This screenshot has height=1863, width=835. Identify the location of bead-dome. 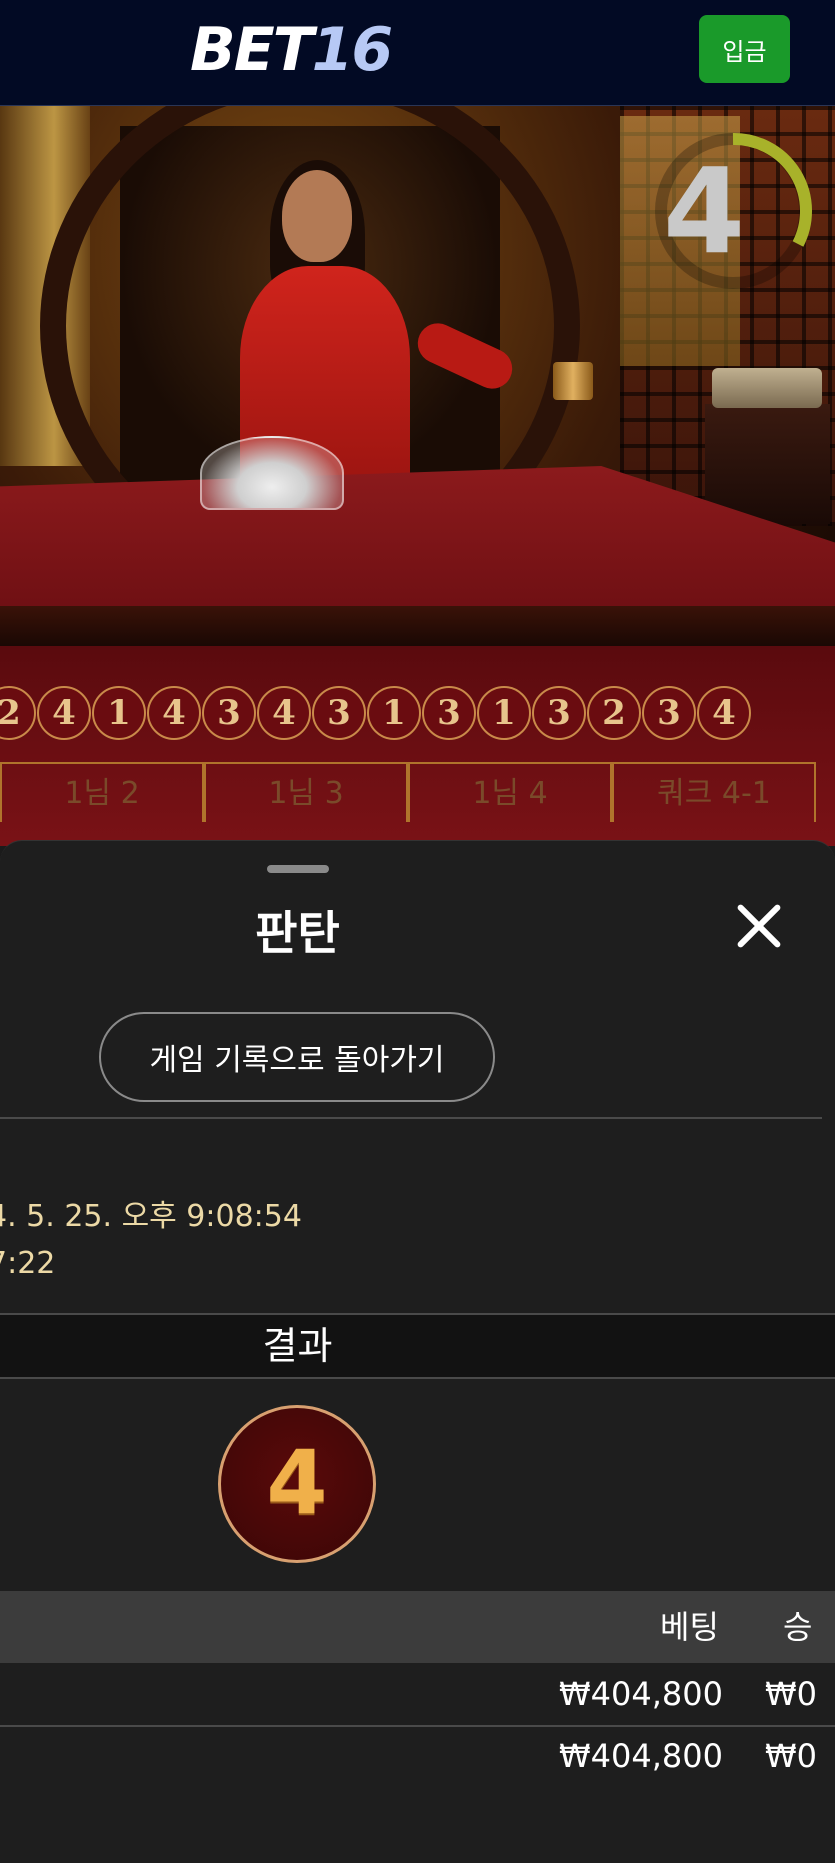
(272, 473).